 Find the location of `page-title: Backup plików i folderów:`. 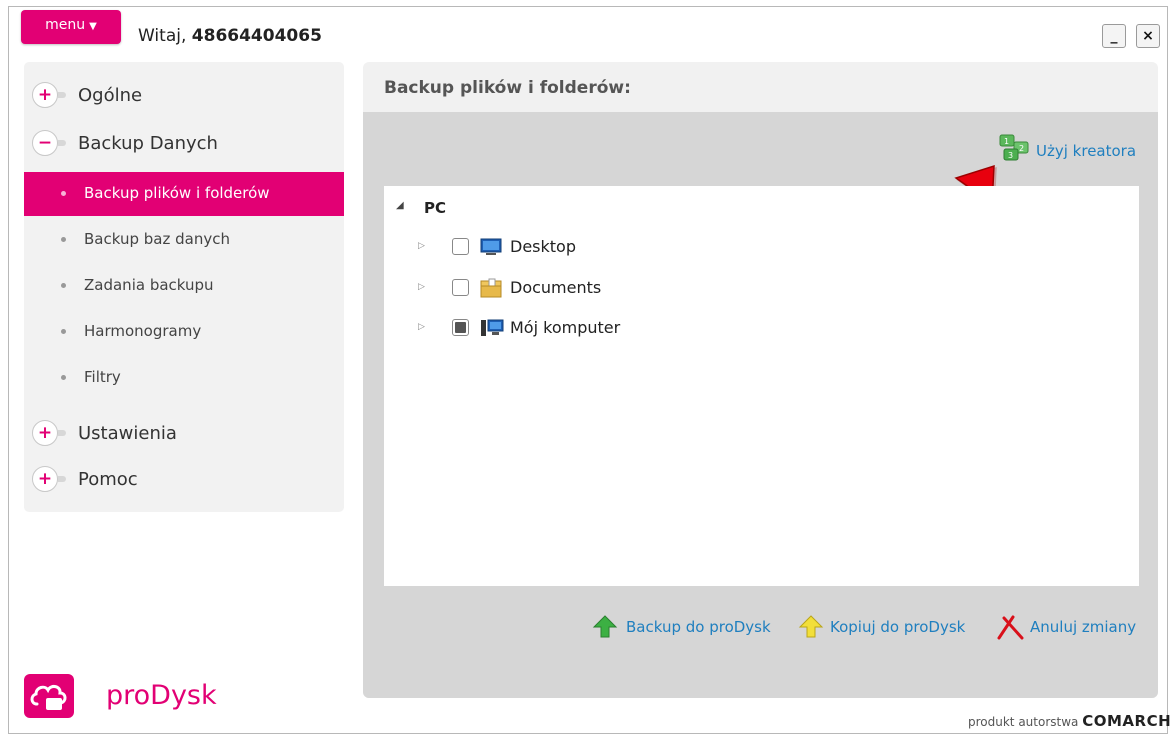

page-title: Backup plików i folderów: is located at coordinates (507, 88).